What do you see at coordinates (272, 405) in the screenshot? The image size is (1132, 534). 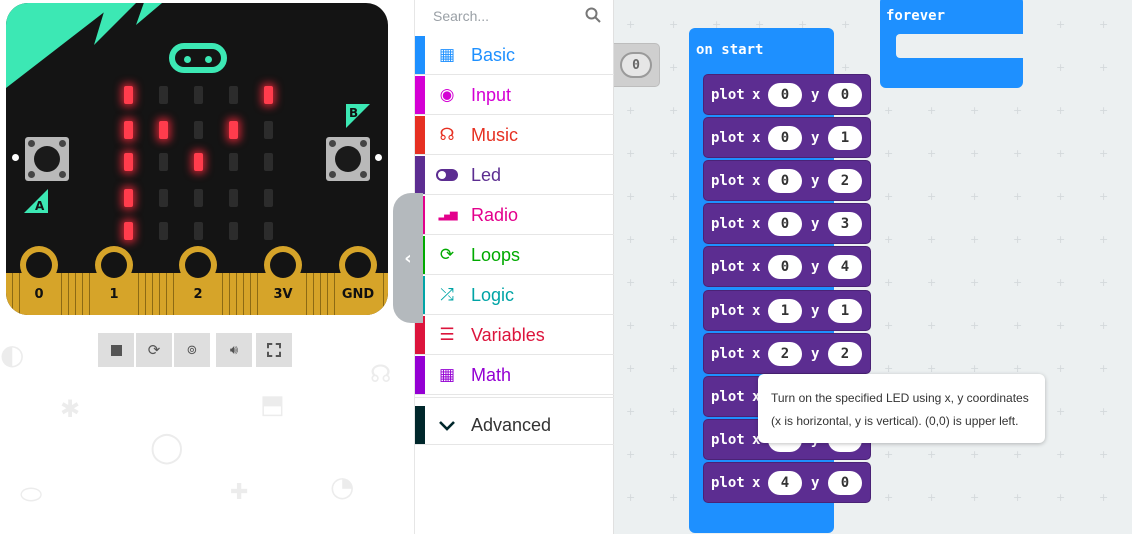 I see `doodle-icon: ⬒` at bounding box center [272, 405].